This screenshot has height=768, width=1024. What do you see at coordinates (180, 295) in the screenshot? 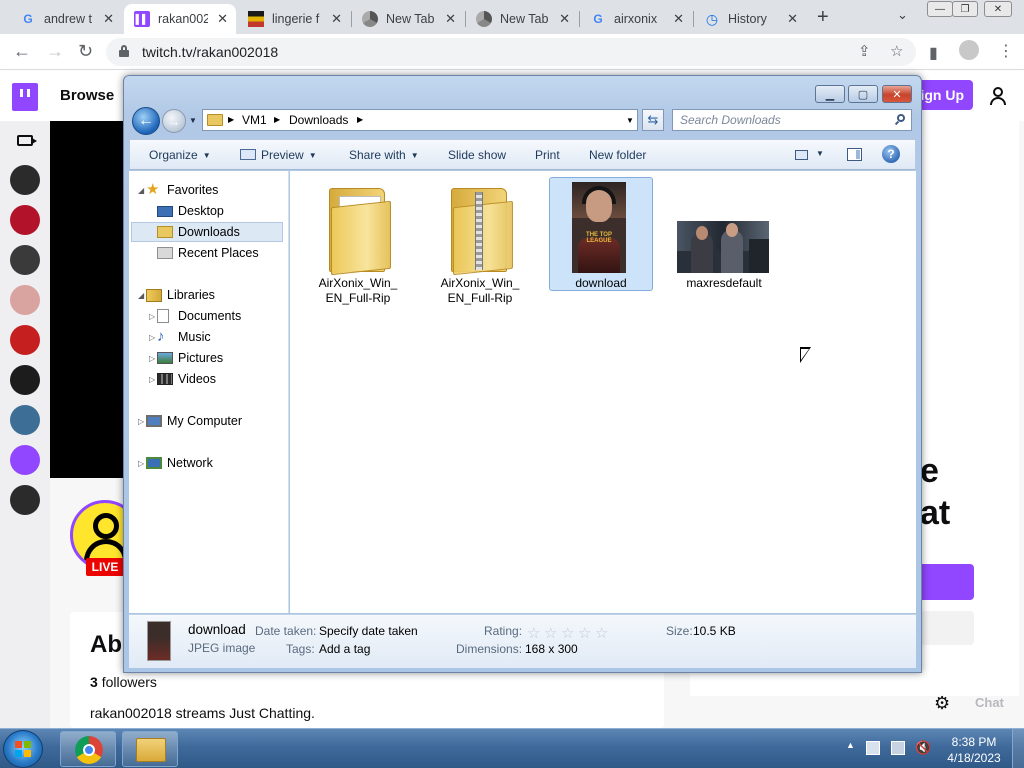
I see `nav-libraries: Libraries` at bounding box center [180, 295].